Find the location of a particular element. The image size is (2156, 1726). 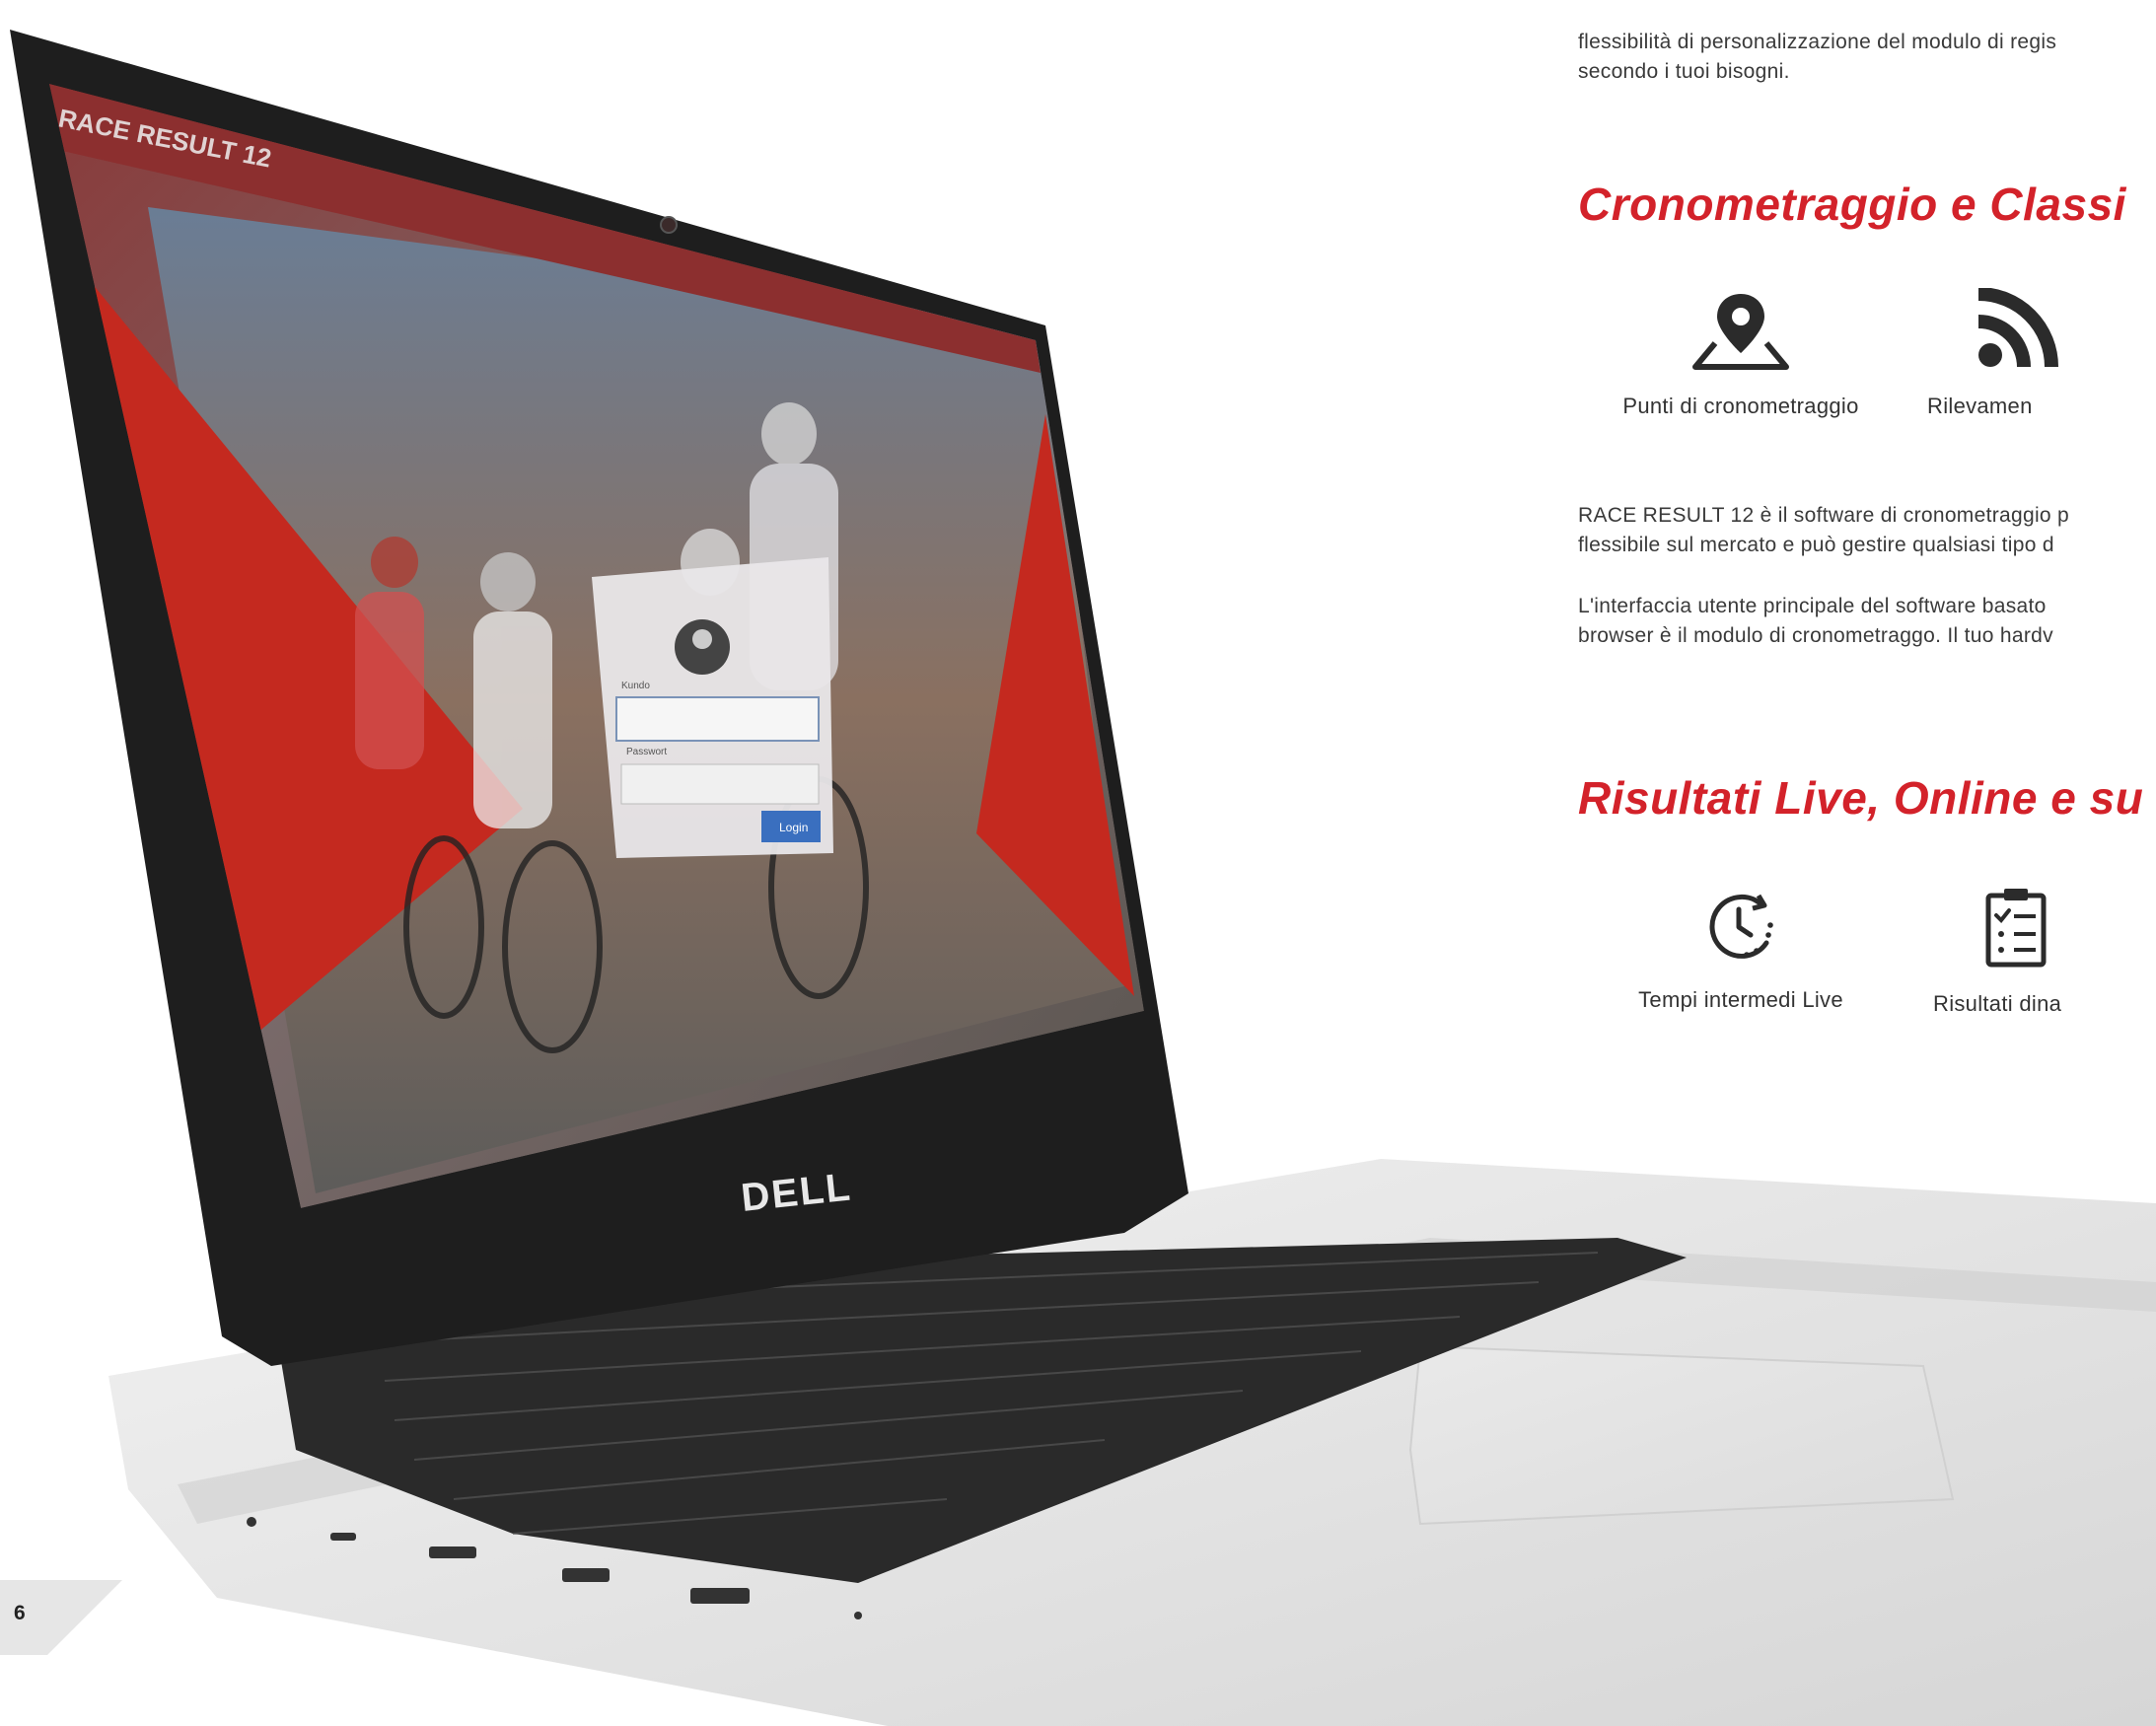

intro-line-2: secondo i tuoi bisogni. is located at coordinates (1684, 72).